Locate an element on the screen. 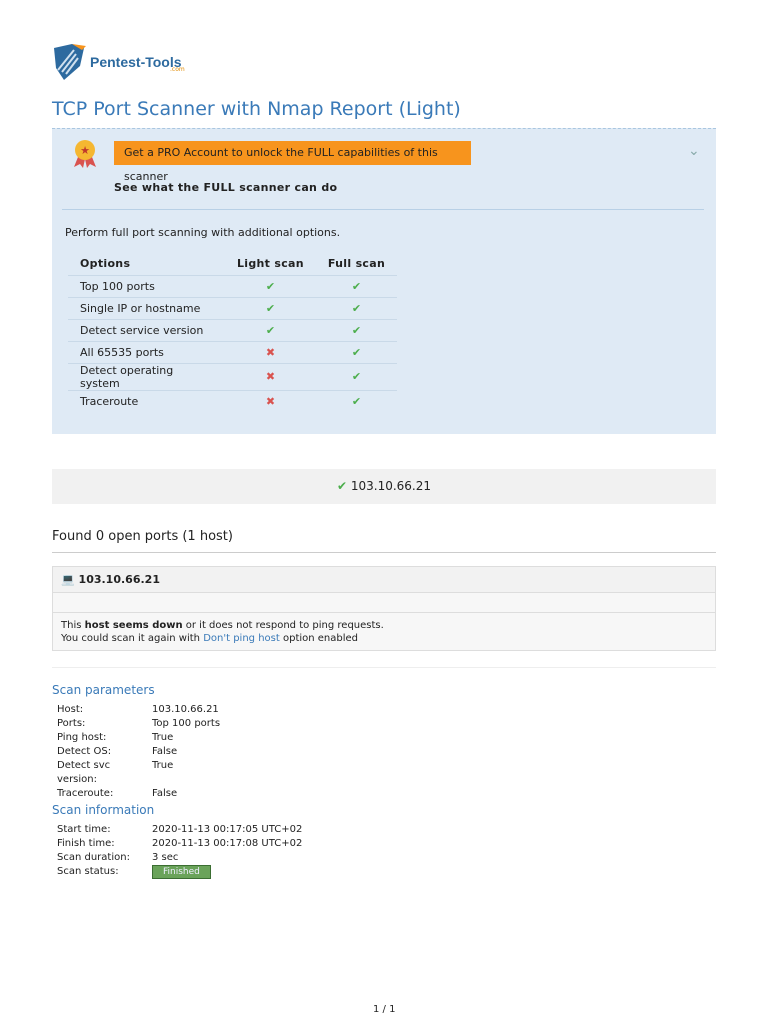  laptop-icon: 💻 is located at coordinates (68, 579).